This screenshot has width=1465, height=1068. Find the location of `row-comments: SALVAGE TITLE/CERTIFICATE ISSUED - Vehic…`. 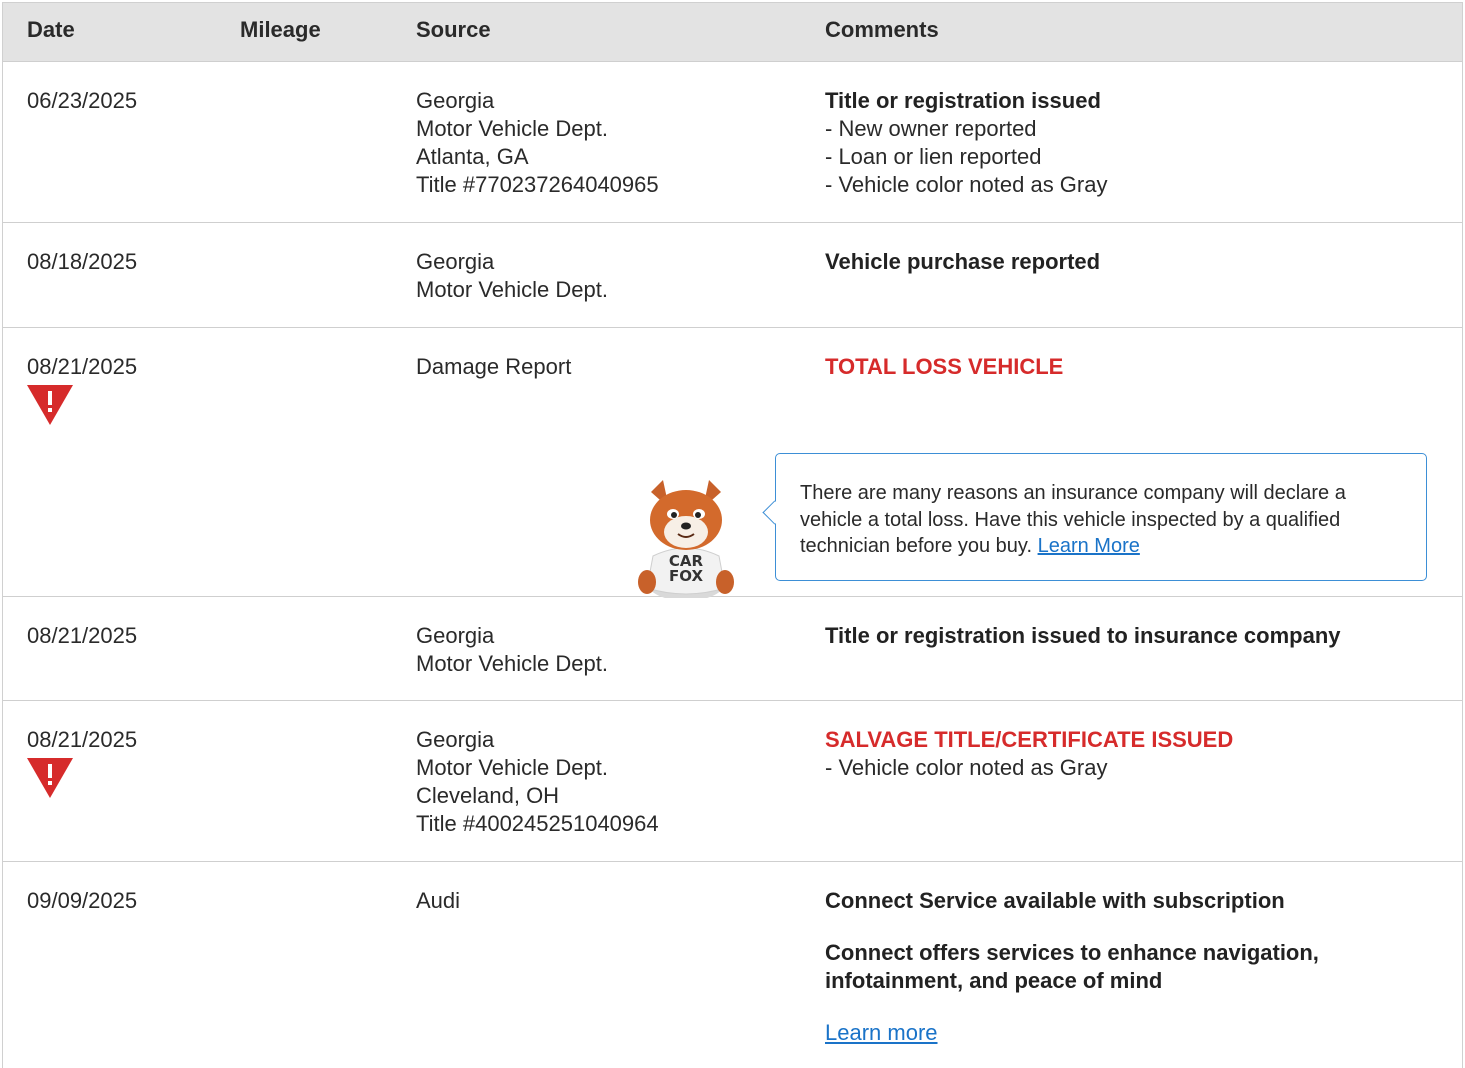

row-comments: SALVAGE TITLE/CERTIFICATE ISSUED - Vehic… is located at coordinates (1029, 754).